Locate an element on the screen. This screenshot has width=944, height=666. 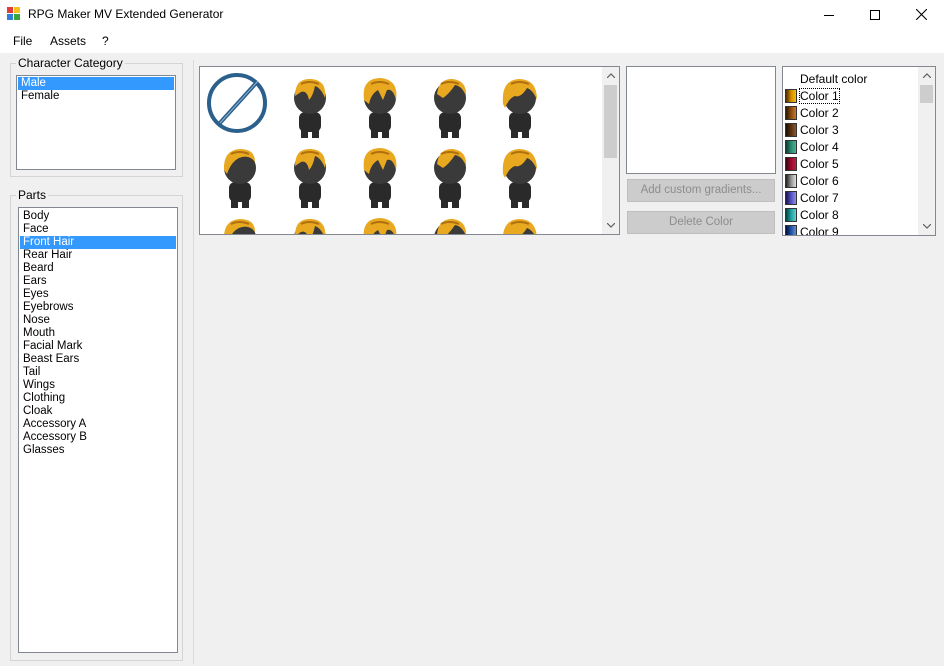
color-label: Color 1 is located at coordinates (819, 95).